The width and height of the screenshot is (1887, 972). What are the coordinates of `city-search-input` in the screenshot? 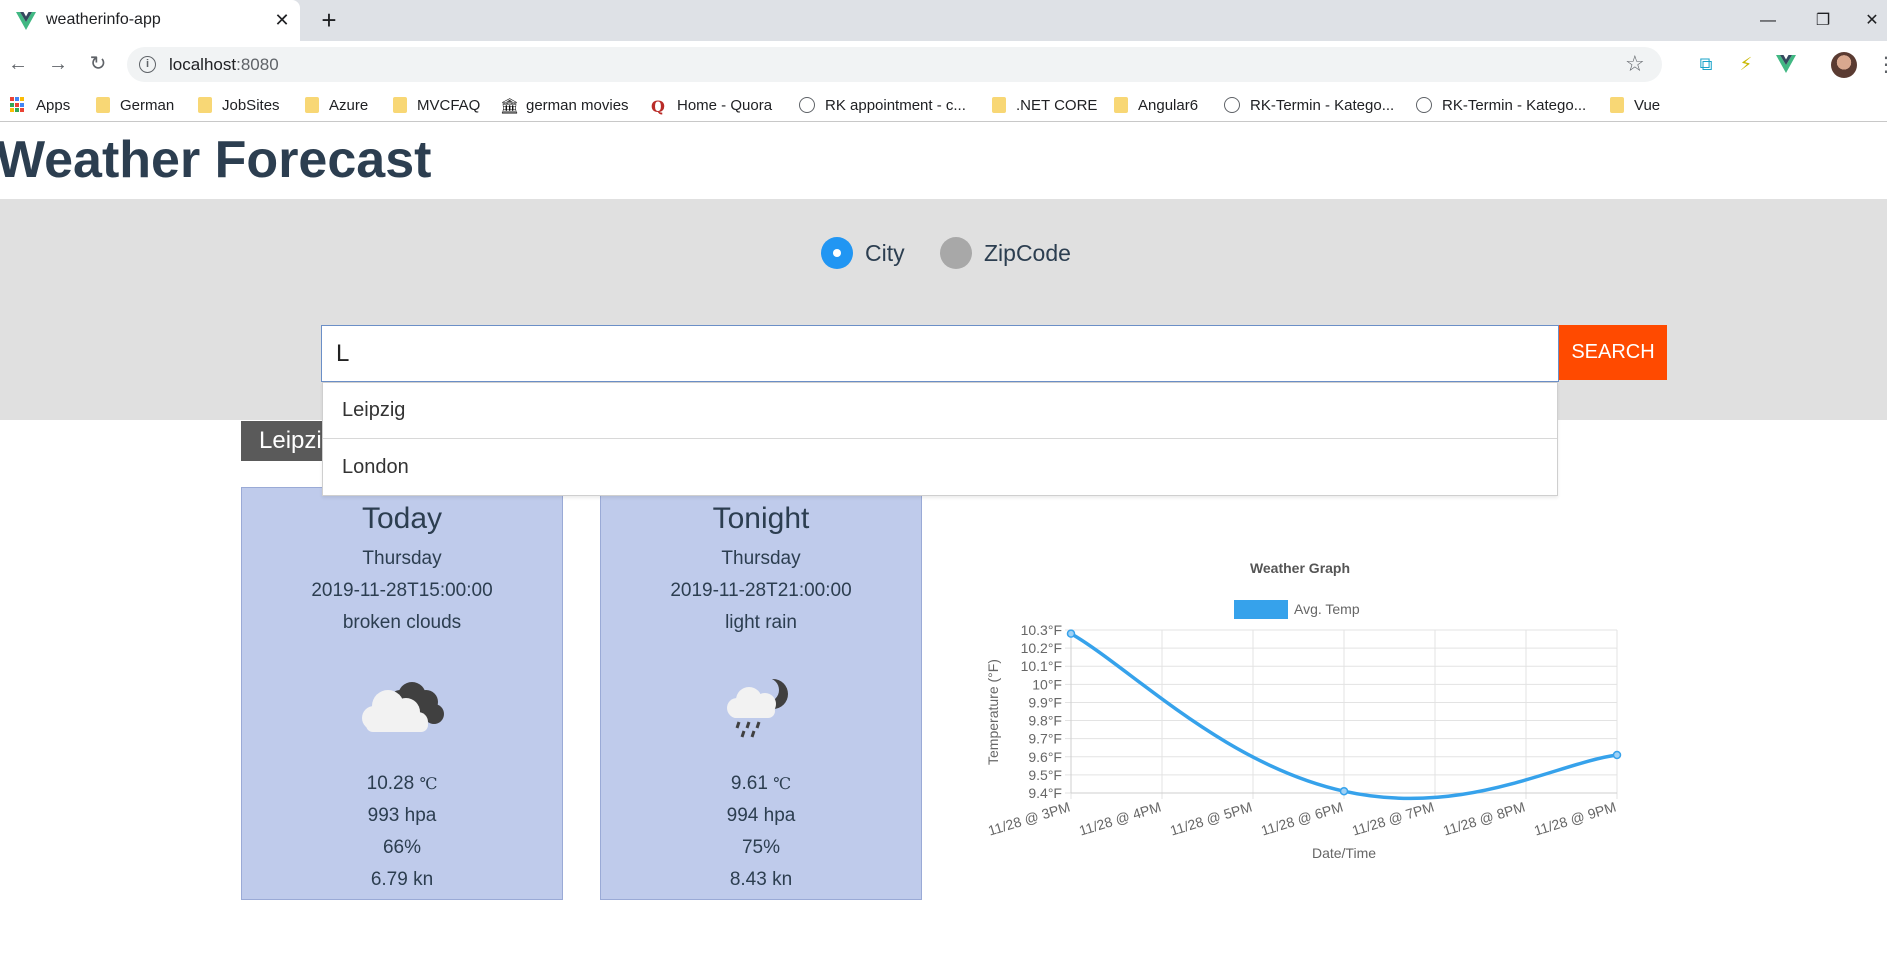 It's located at (940, 353).